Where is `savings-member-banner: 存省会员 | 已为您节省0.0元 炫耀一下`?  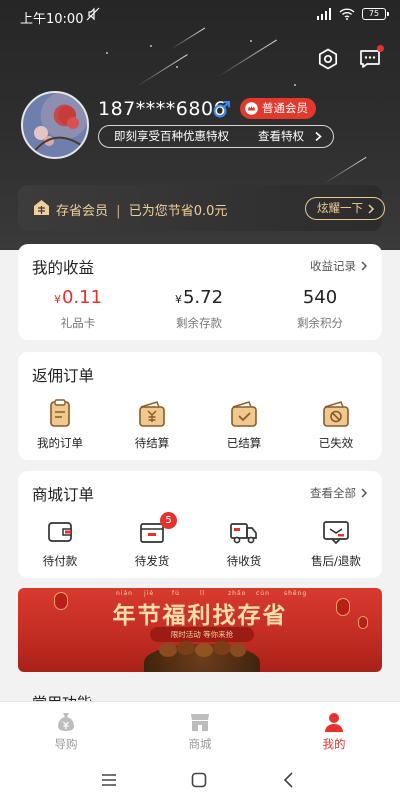
savings-member-banner: 存省会员 | 已为您节省0.0元 炫耀一下 is located at coordinates (201, 208).